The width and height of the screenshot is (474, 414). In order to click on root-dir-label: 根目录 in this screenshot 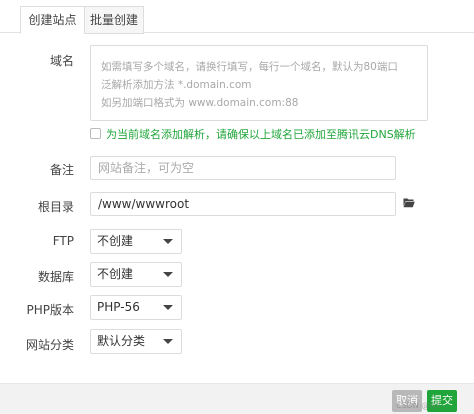, I will do `click(55, 207)`.